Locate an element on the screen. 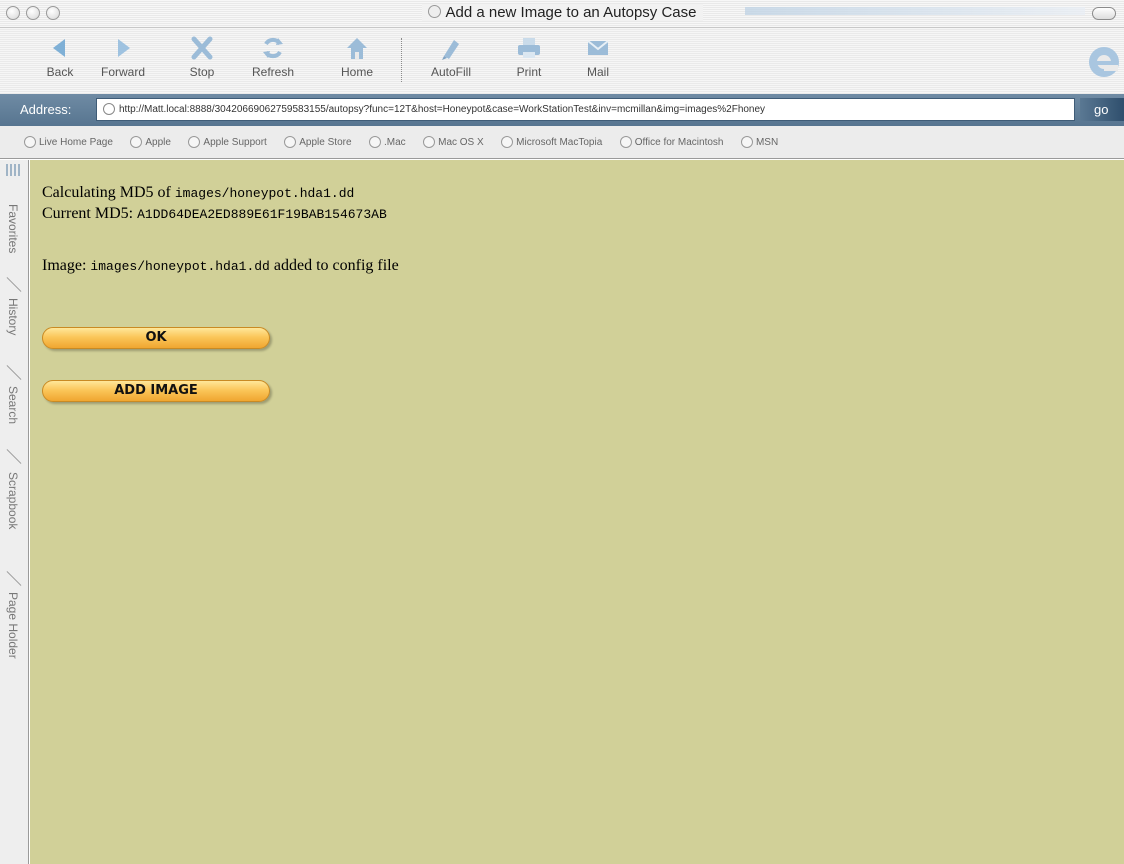  tab-search: Search is located at coordinates (14, 419).